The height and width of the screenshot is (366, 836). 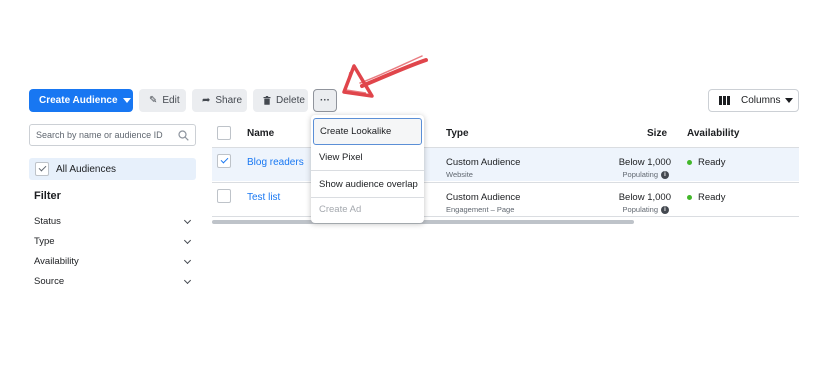 What do you see at coordinates (153, 100) in the screenshot?
I see `pencil-icon: ✎` at bounding box center [153, 100].